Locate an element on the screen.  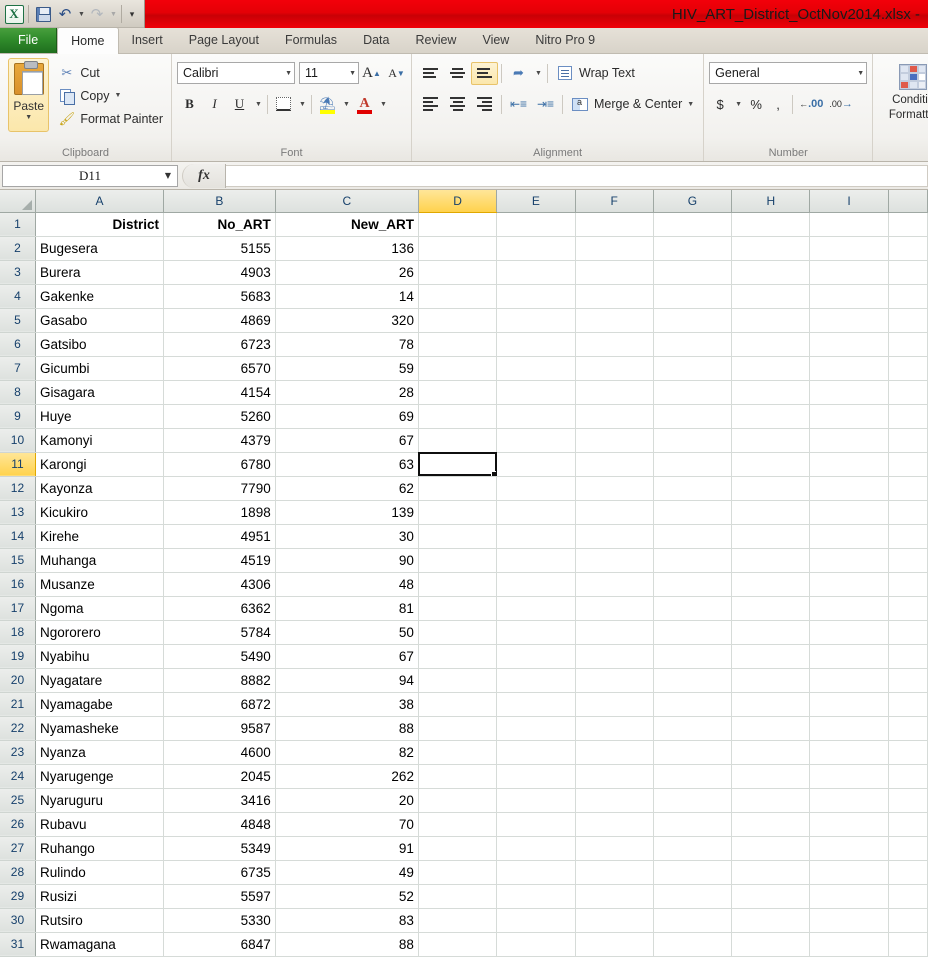
tab-file: File is located at coordinates (29, 40).